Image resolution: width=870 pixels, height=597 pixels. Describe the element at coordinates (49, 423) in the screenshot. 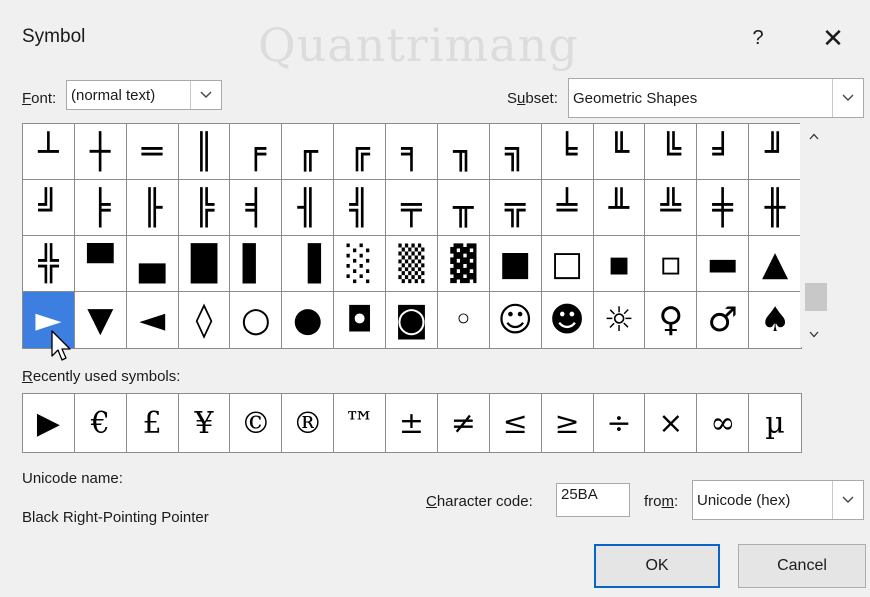

I see `recent-symbol-cell: ▶` at that location.